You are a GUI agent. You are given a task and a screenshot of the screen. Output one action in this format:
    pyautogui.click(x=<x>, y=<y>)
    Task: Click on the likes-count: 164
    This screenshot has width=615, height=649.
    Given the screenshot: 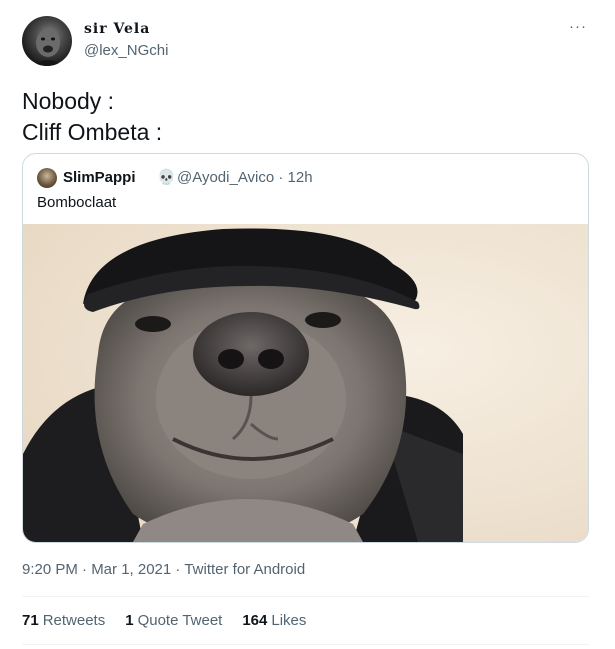 What is the action you would take?
    pyautogui.click(x=255, y=620)
    